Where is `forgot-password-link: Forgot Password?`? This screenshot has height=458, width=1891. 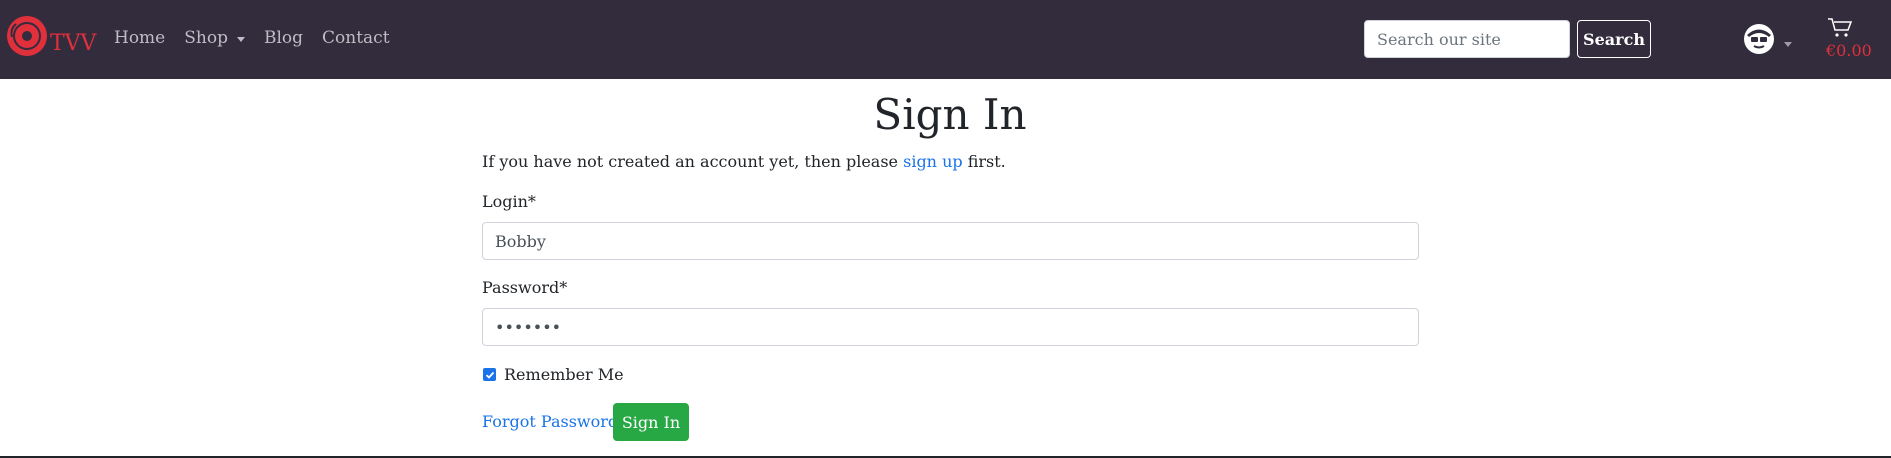 forgot-password-link: Forgot Password? is located at coordinates (554, 421).